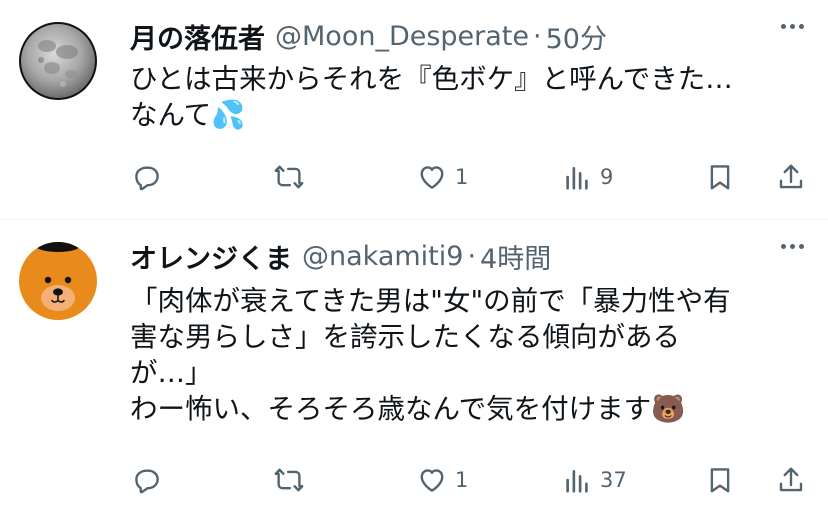 This screenshot has height=515, width=828. I want to click on tweet-text-line: 「肉体が衰えてきた男は"女"の前で「暴力性や有, so click(430, 301).